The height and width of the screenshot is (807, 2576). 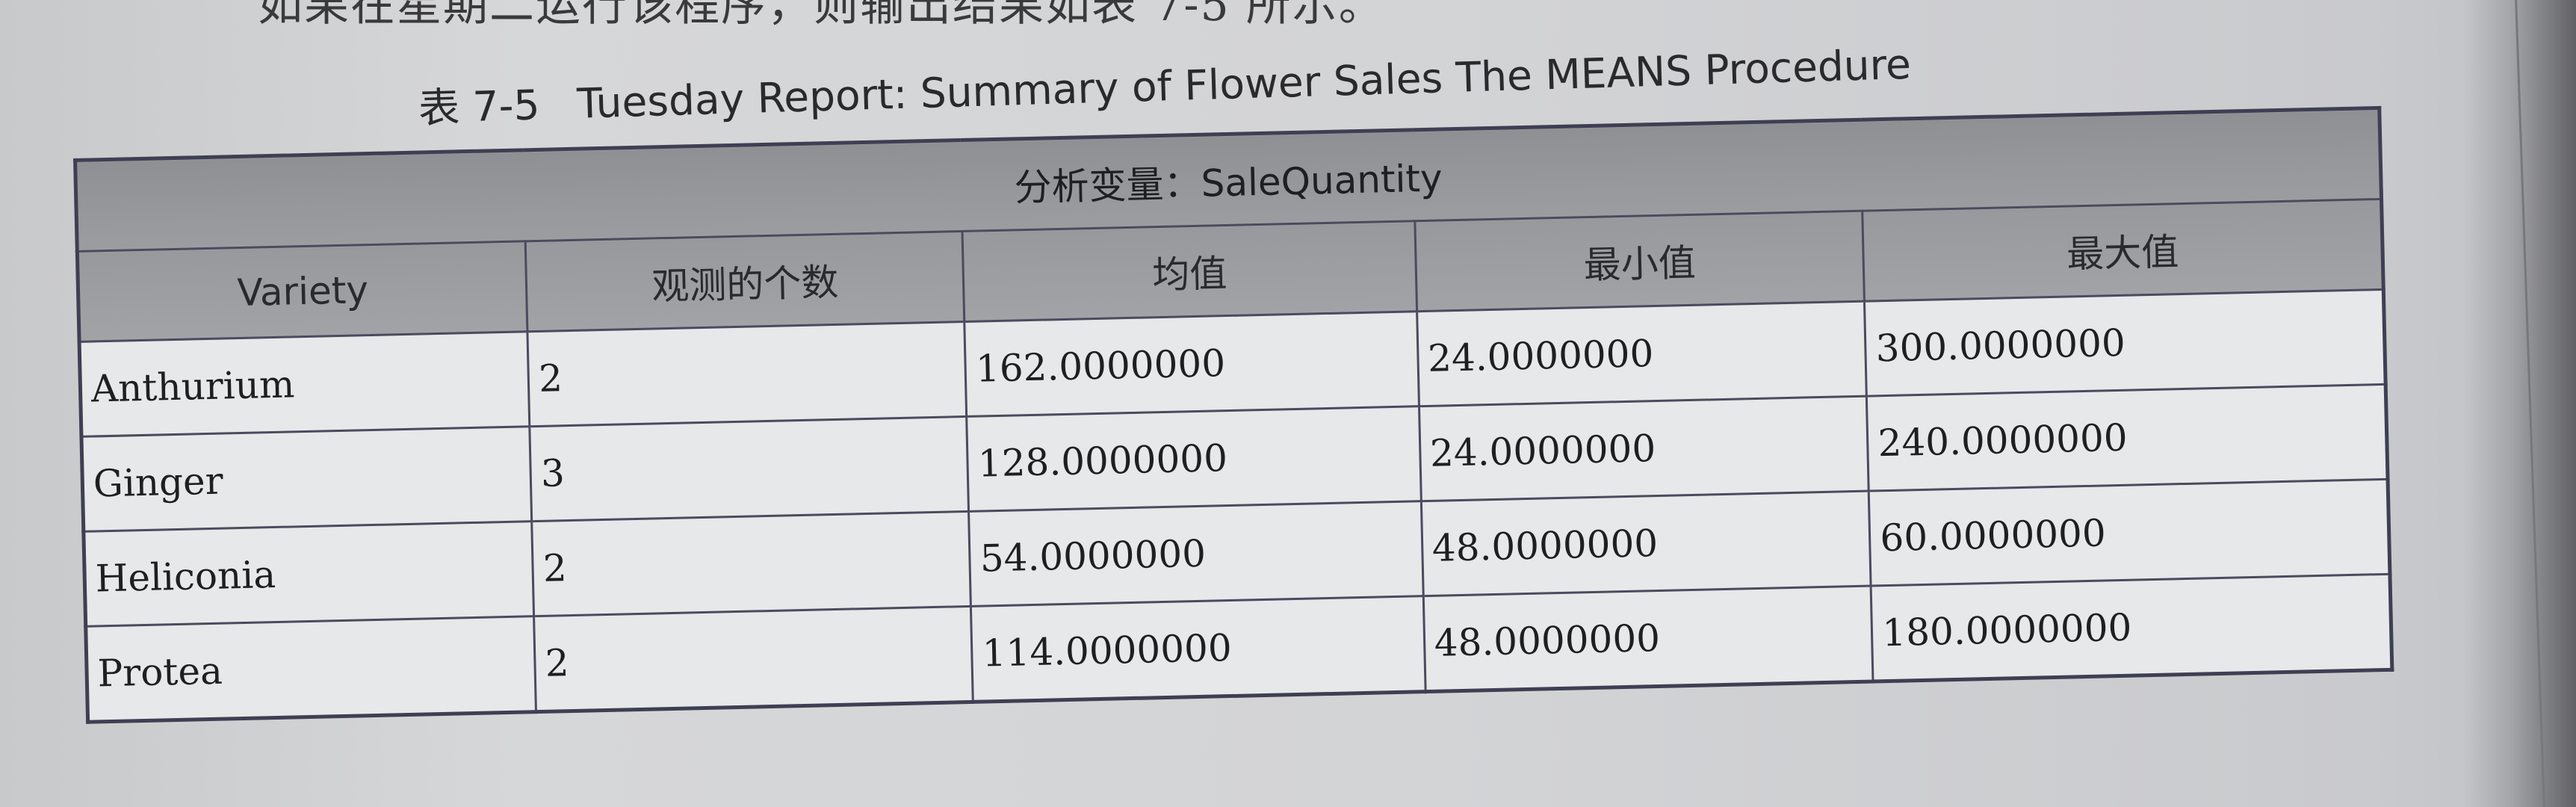 I want to click on table-number: 表 7-5, so click(x=479, y=106).